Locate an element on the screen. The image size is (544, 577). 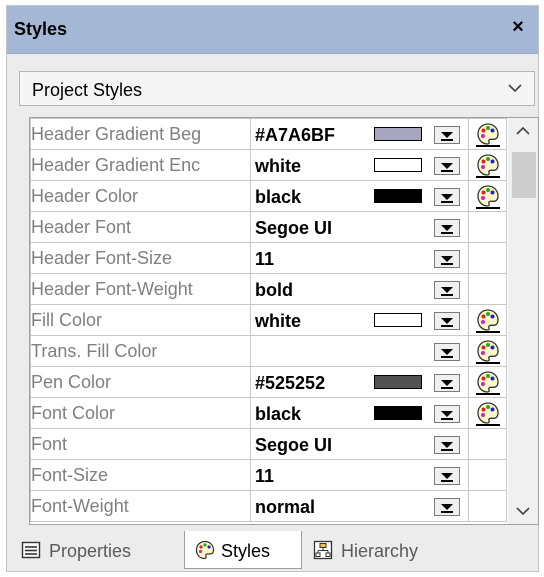
styles-scope-value: Project Styles is located at coordinates (87, 90).